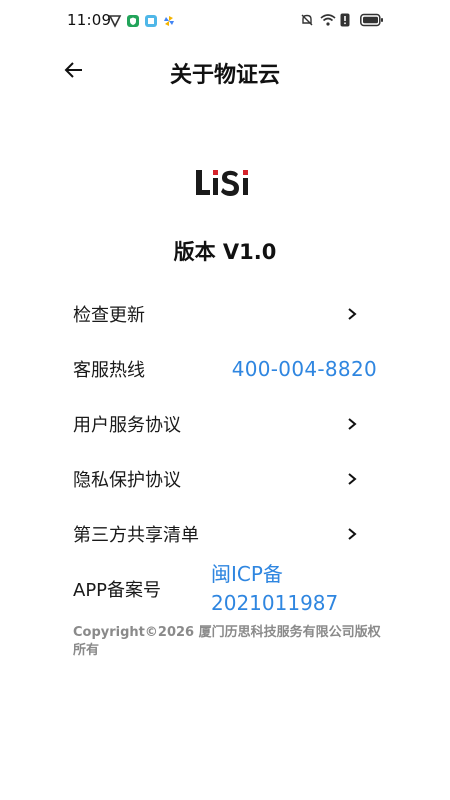  I want to click on pinwheel-app-icon, so click(169, 20).